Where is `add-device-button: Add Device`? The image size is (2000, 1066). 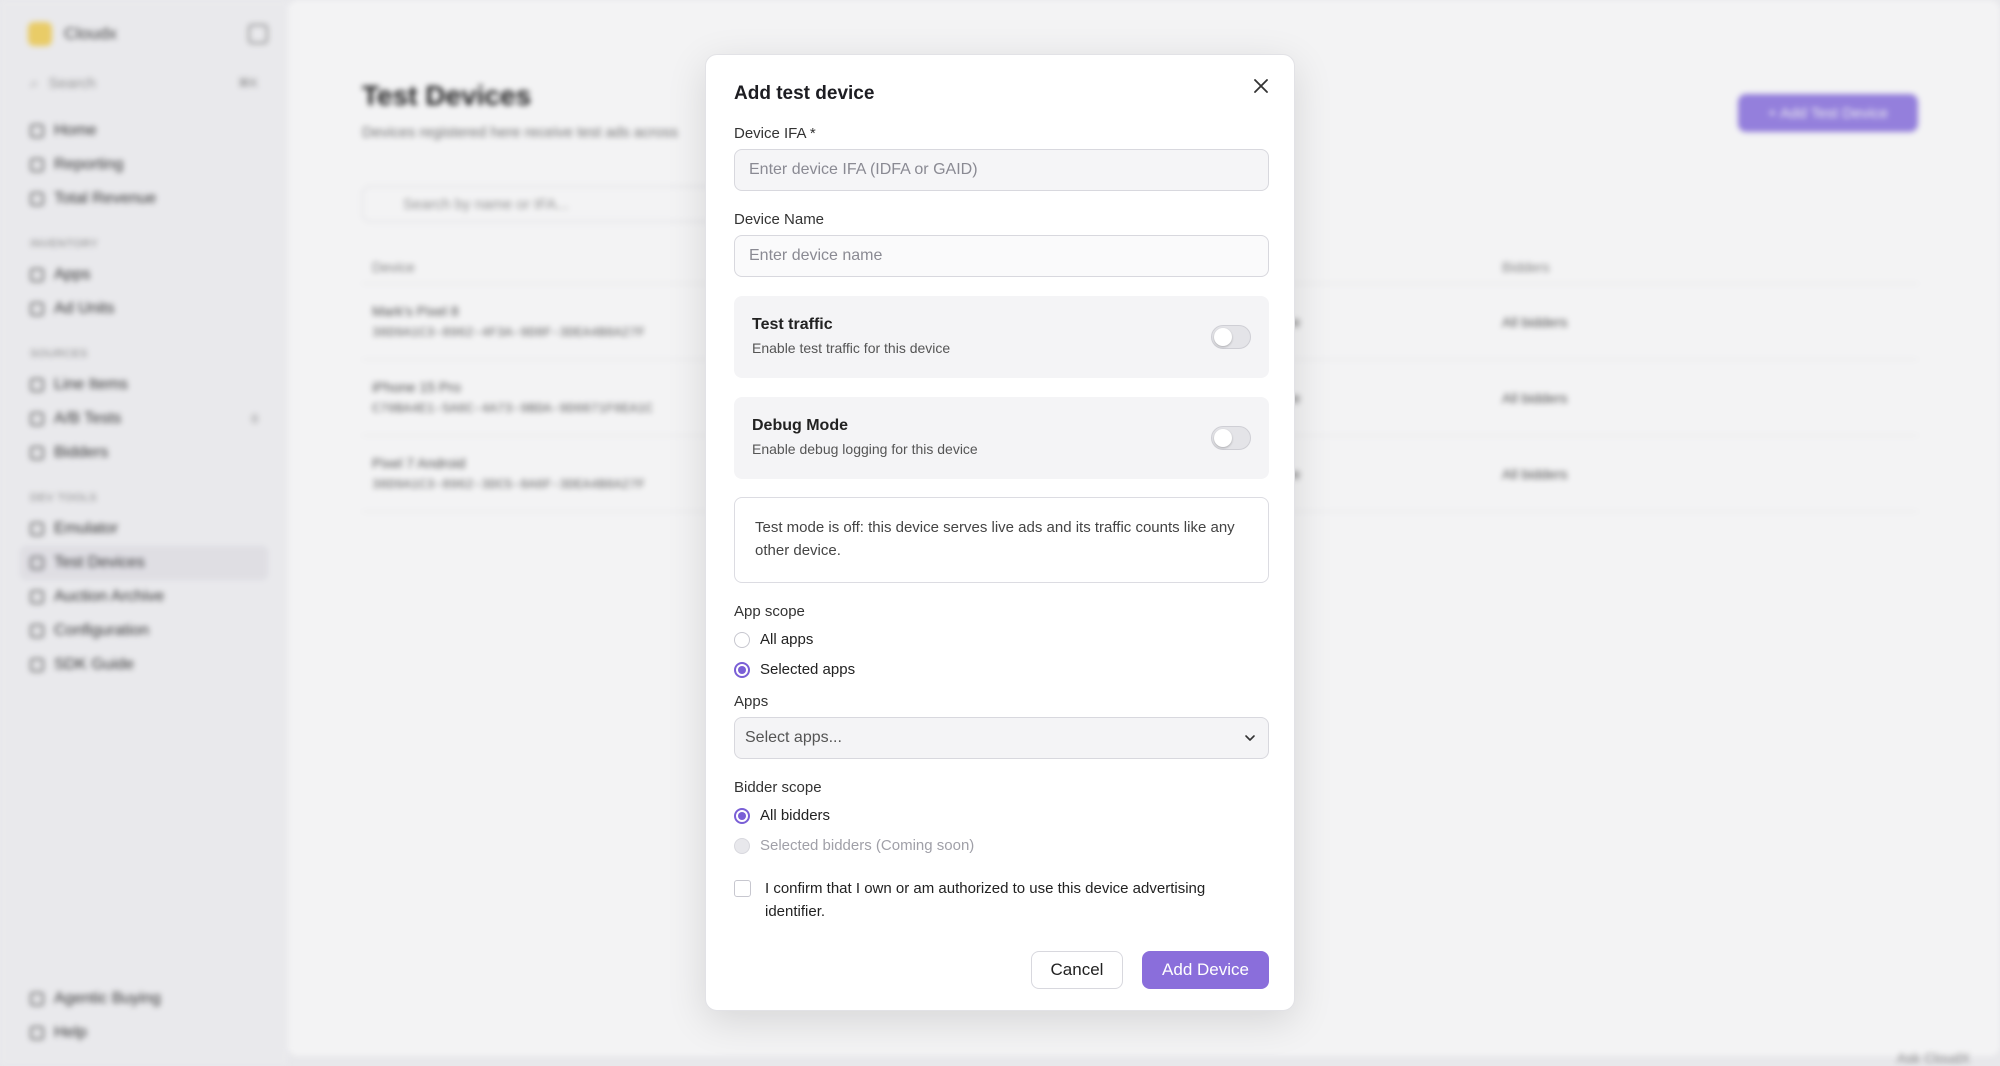
add-device-button: Add Device is located at coordinates (1205, 970).